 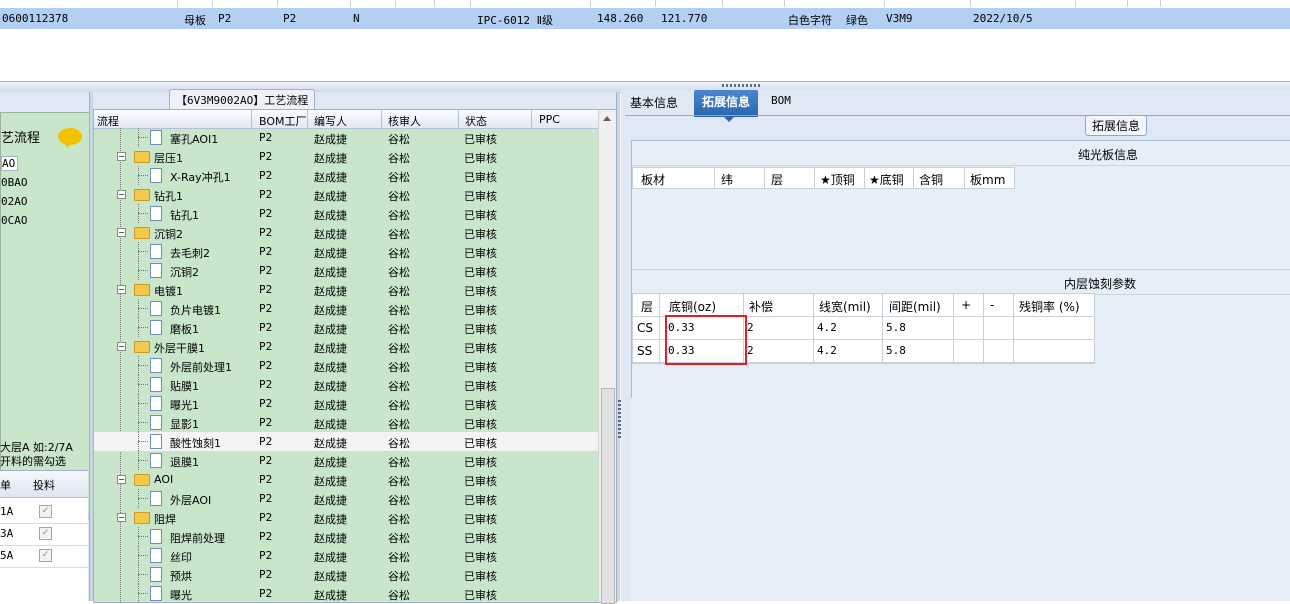 What do you see at coordinates (742, 85) in the screenshot?
I see `splitter-grip-icon` at bounding box center [742, 85].